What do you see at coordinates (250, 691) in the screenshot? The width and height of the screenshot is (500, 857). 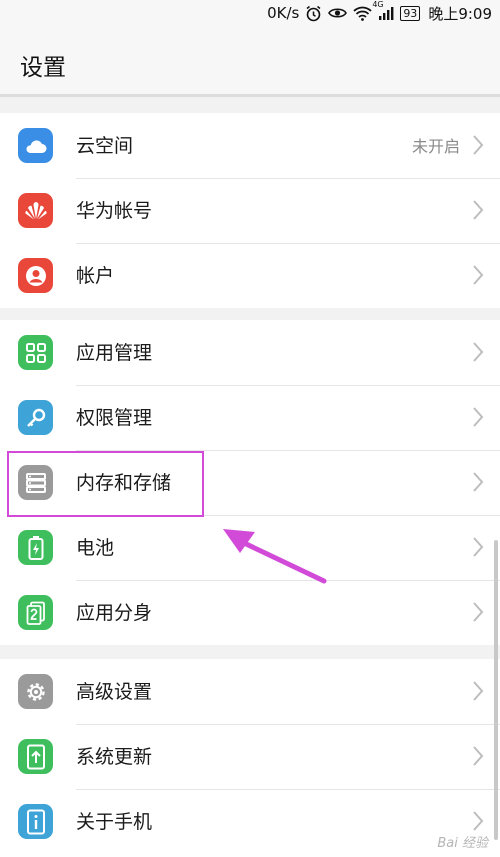 I see `settings-item-advanced: 高级设置` at bounding box center [250, 691].